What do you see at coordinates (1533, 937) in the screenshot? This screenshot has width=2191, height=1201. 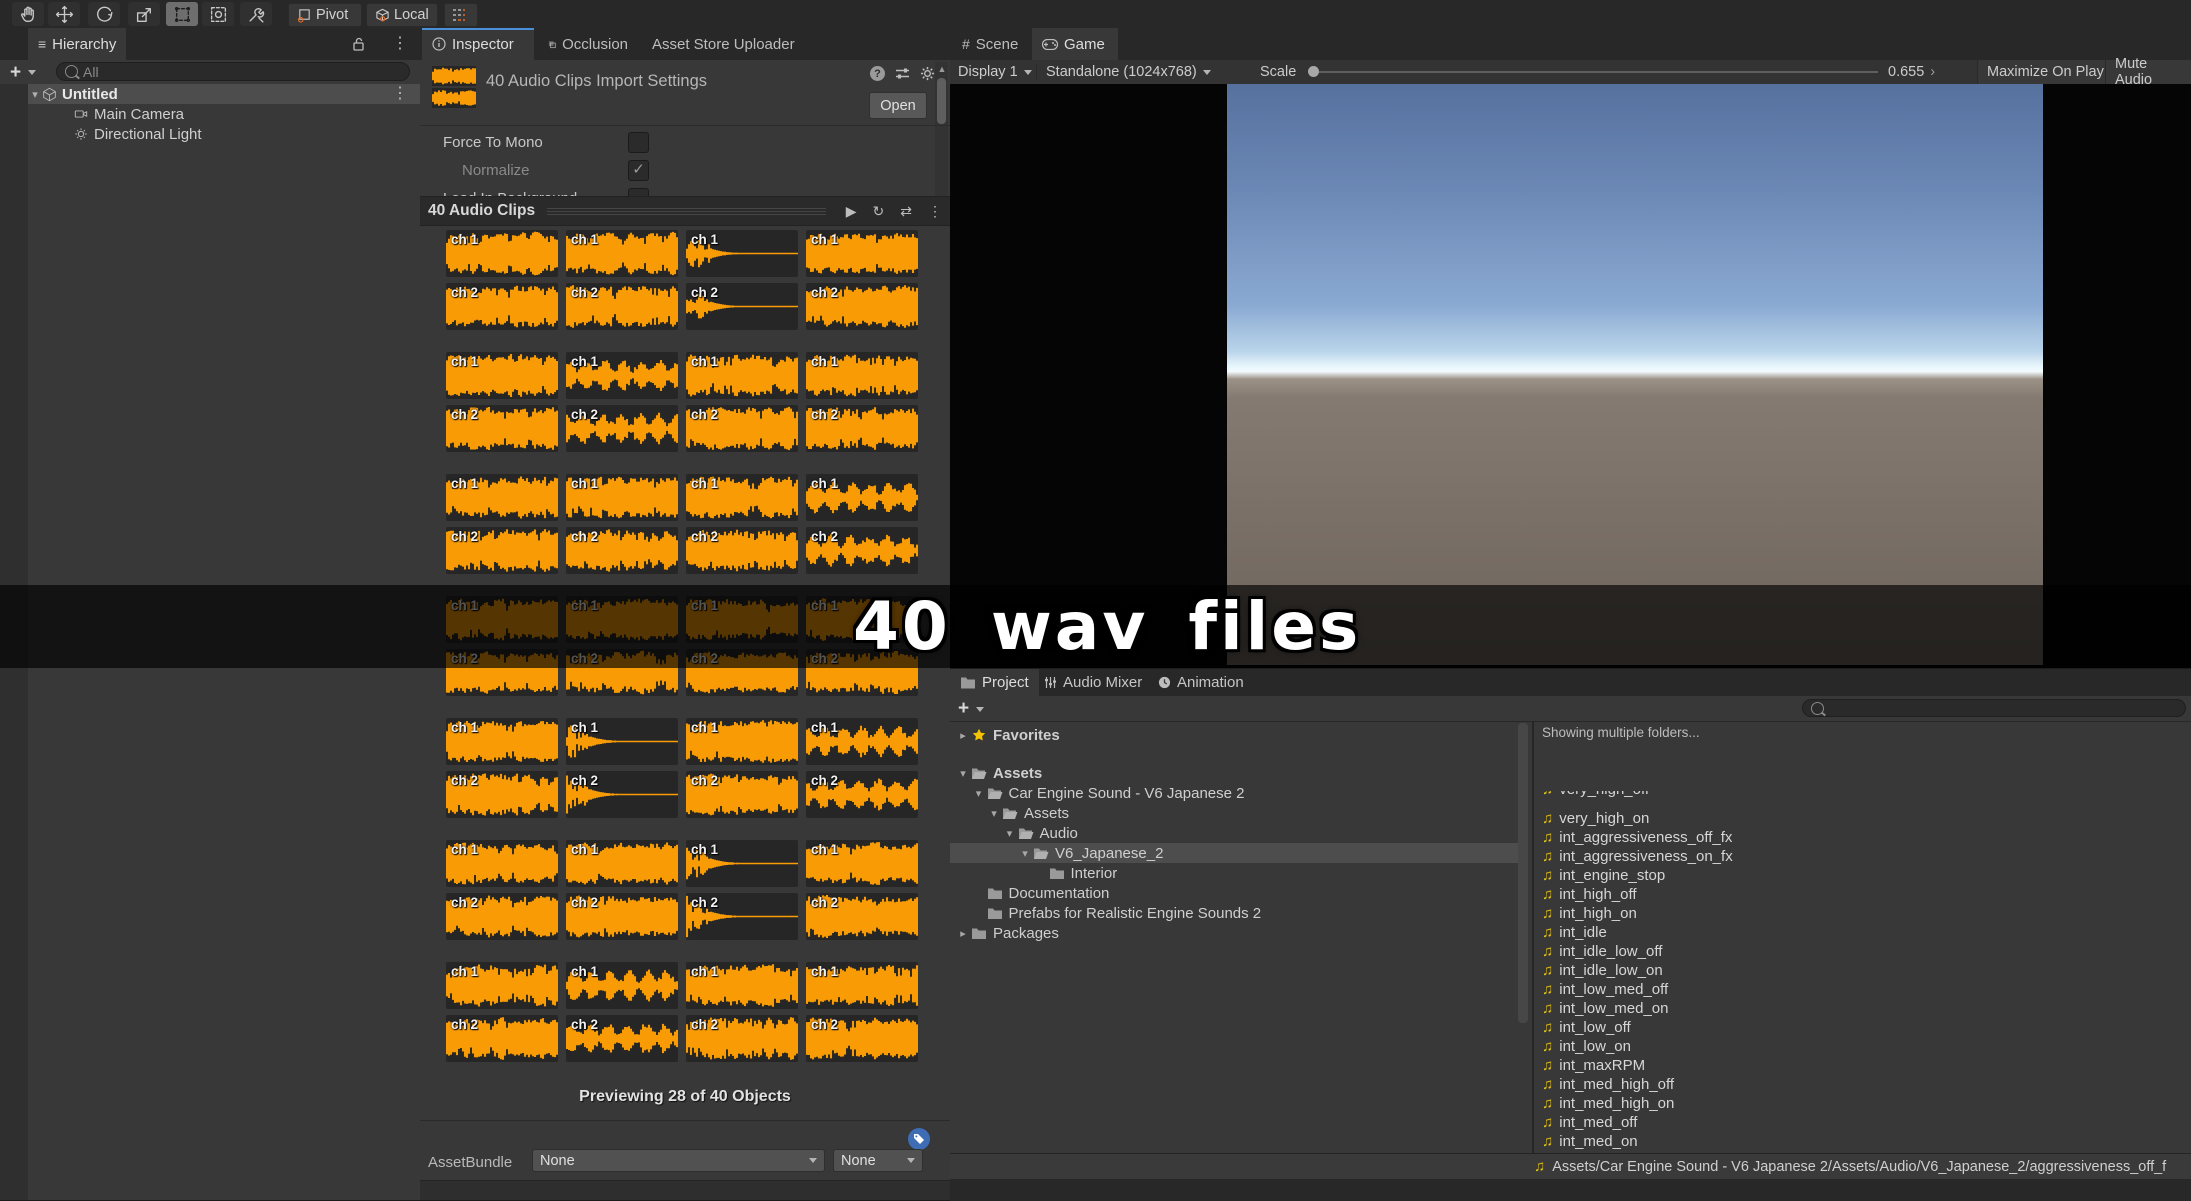 I see `tree-list-divider` at bounding box center [1533, 937].